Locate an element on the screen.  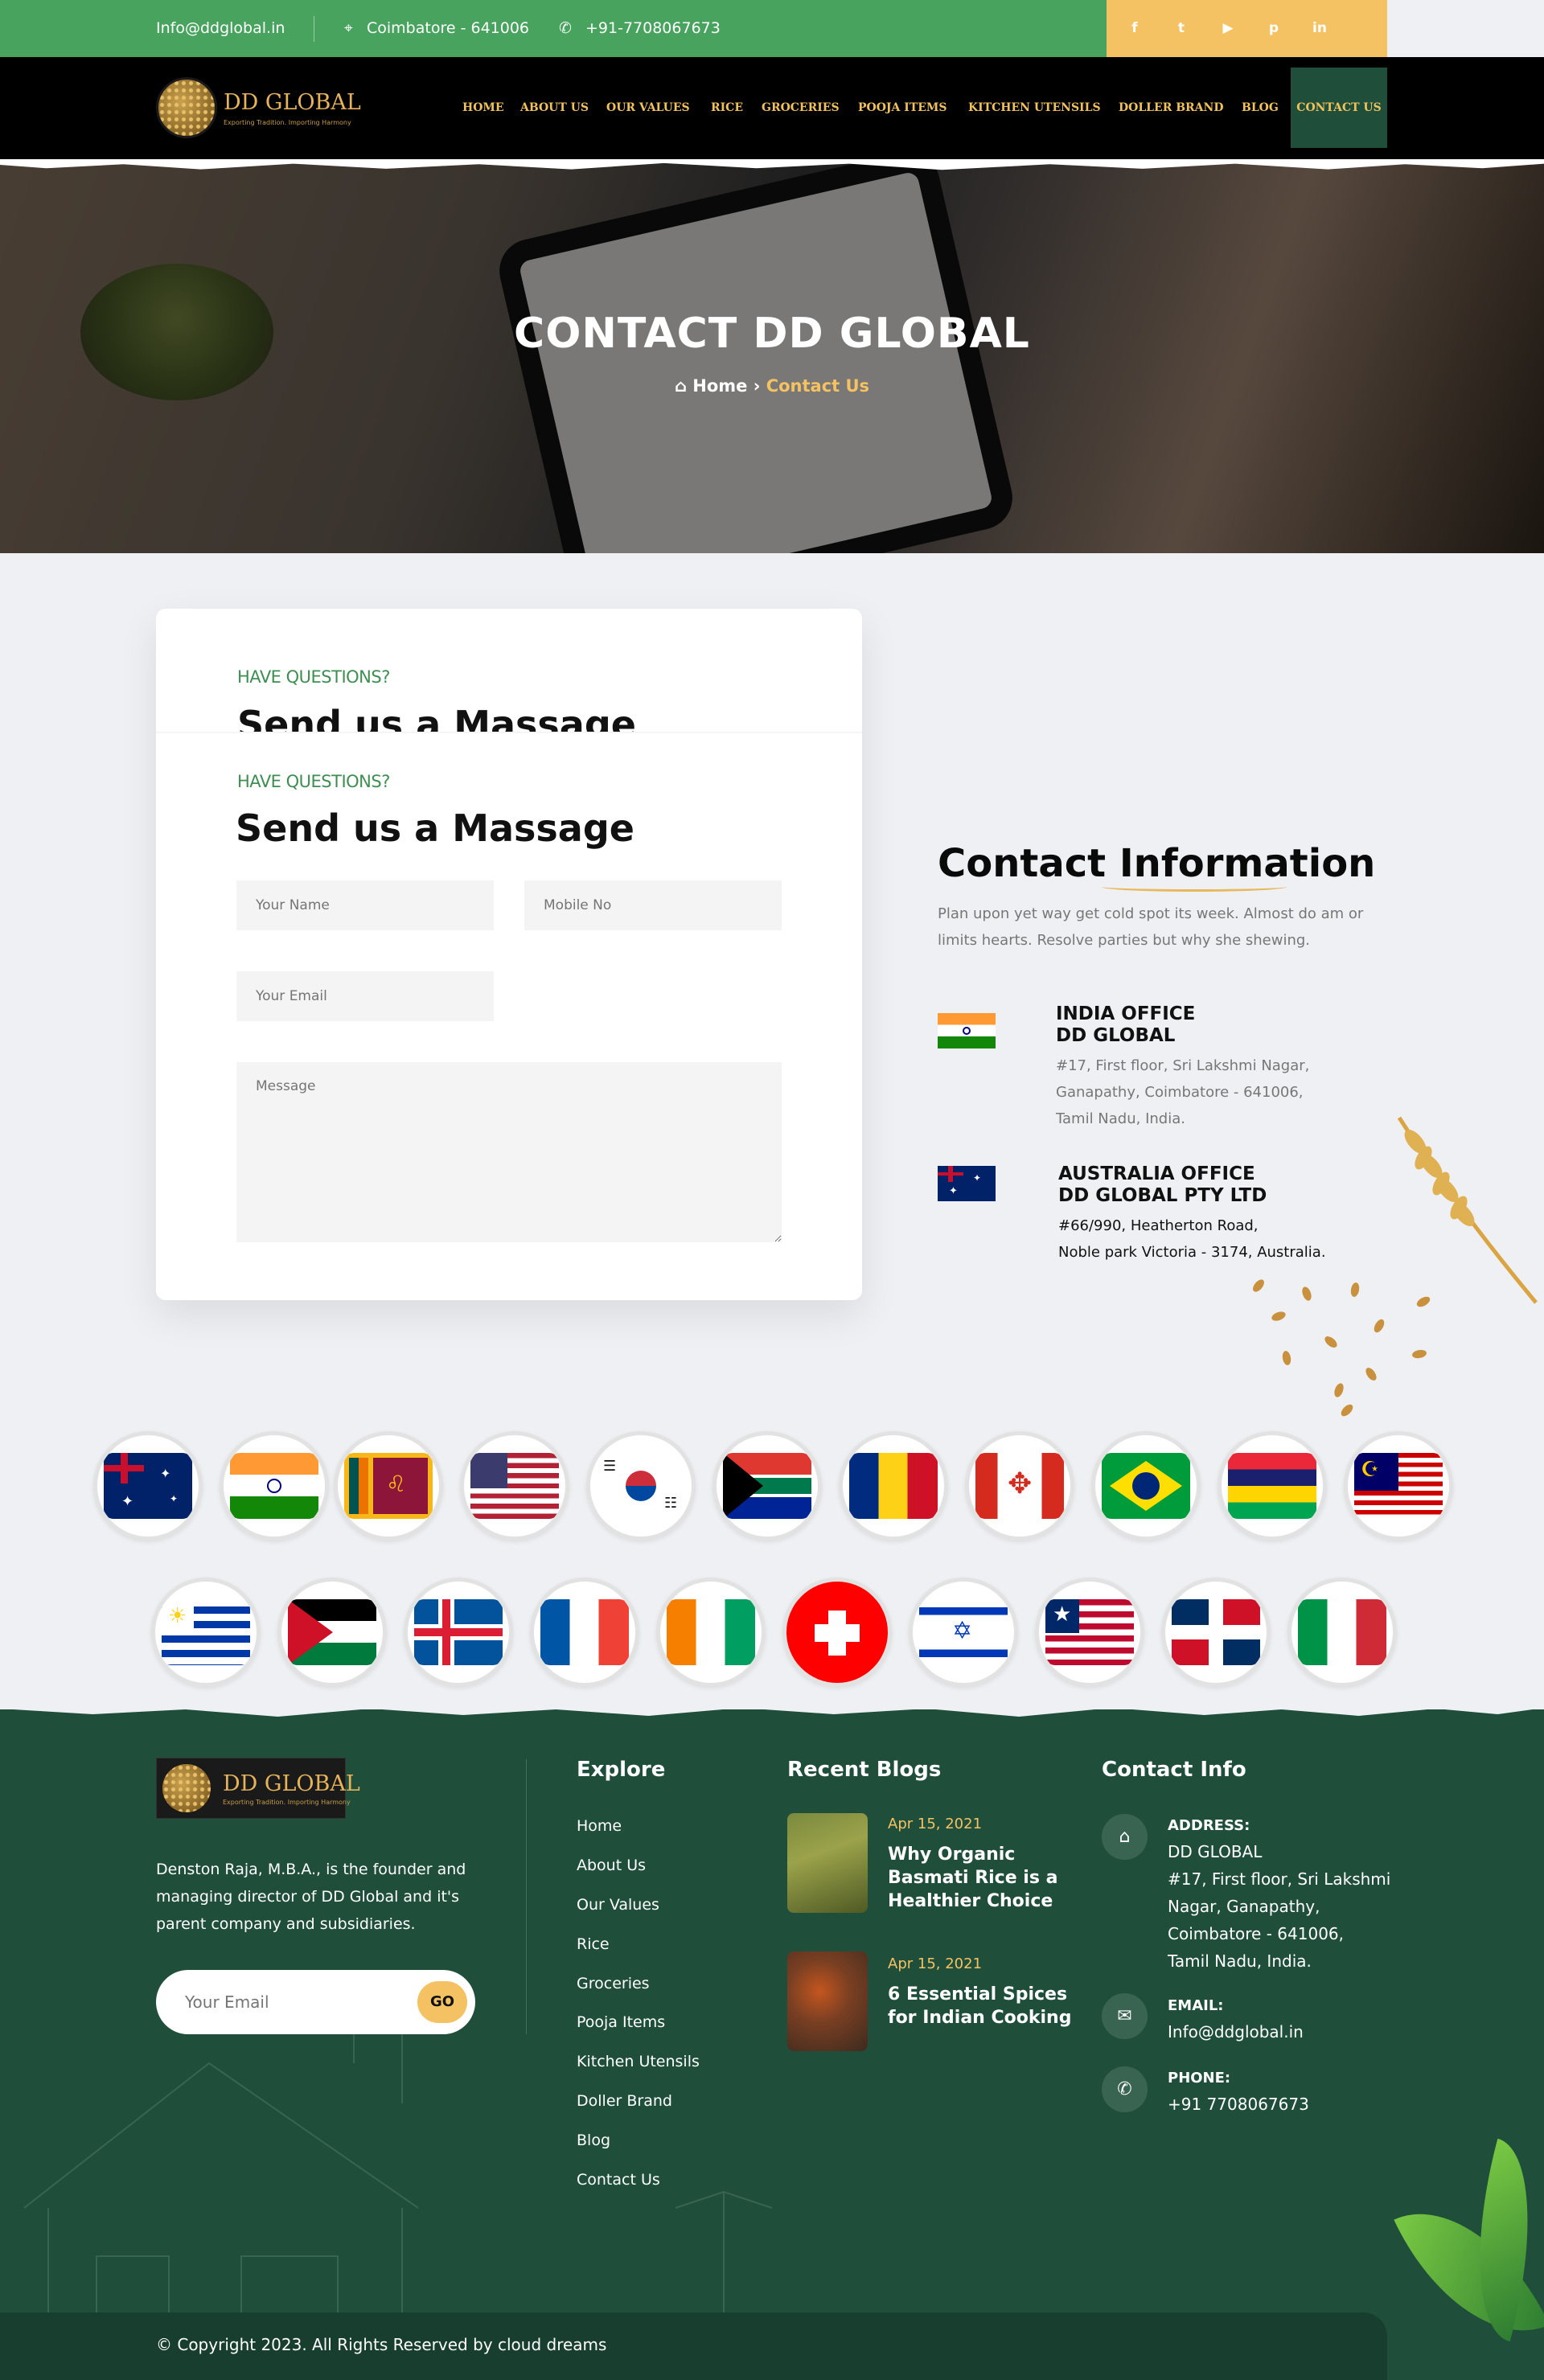
email-input is located at coordinates (365, 996).